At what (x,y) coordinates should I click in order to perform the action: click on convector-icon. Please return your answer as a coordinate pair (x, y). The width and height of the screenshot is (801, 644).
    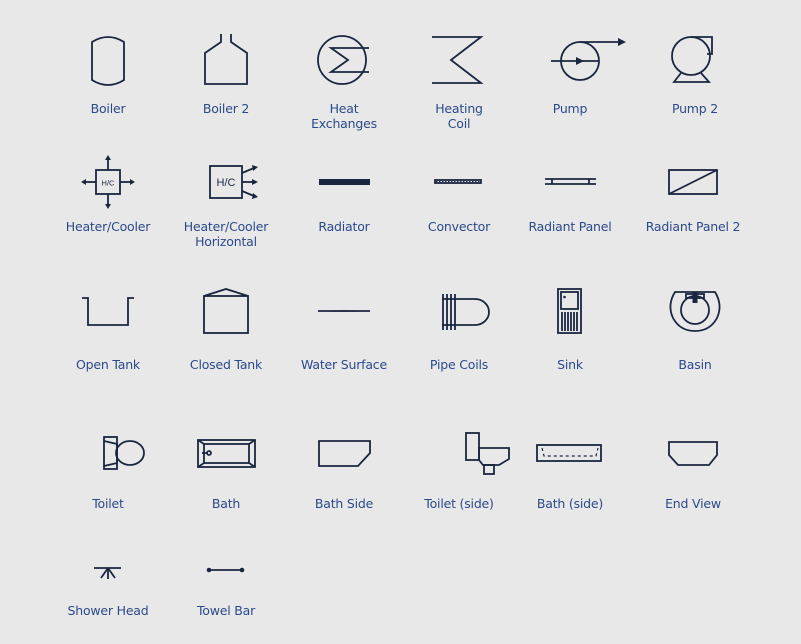
    Looking at the image, I should click on (458, 181).